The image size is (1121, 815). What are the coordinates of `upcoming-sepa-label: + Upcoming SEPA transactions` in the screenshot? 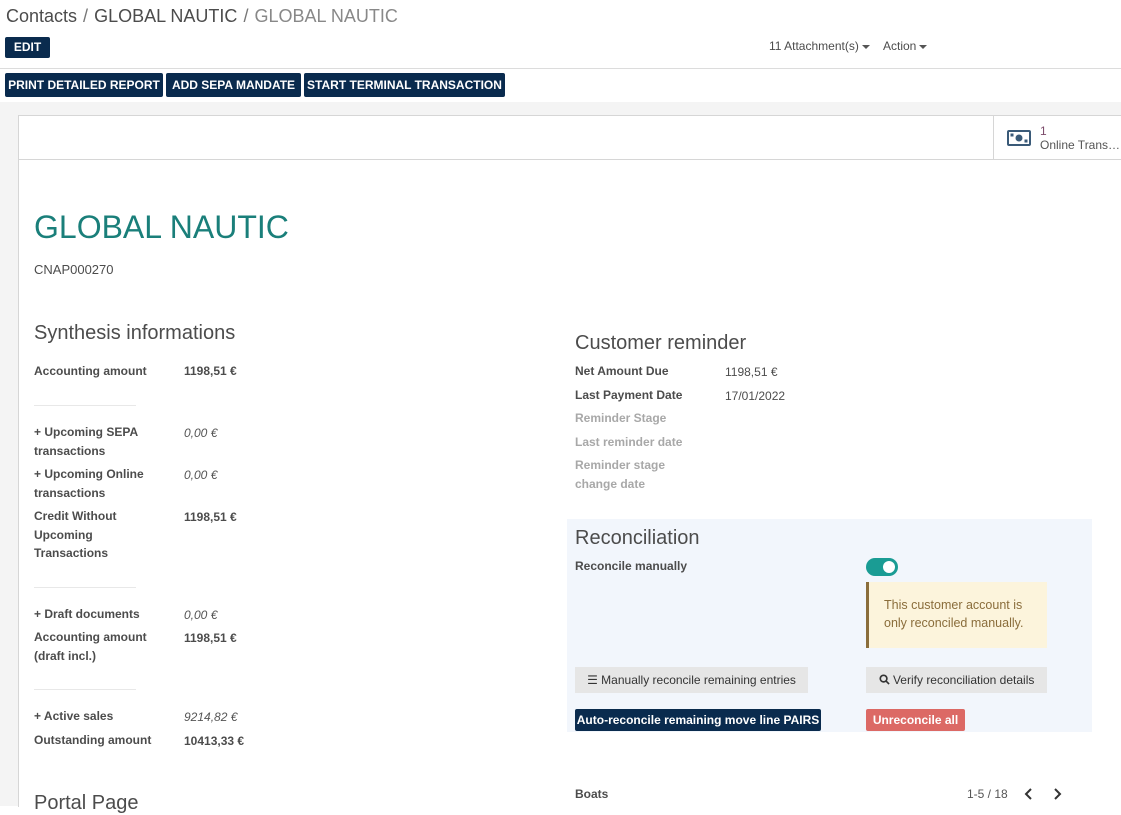 It's located at (86, 441).